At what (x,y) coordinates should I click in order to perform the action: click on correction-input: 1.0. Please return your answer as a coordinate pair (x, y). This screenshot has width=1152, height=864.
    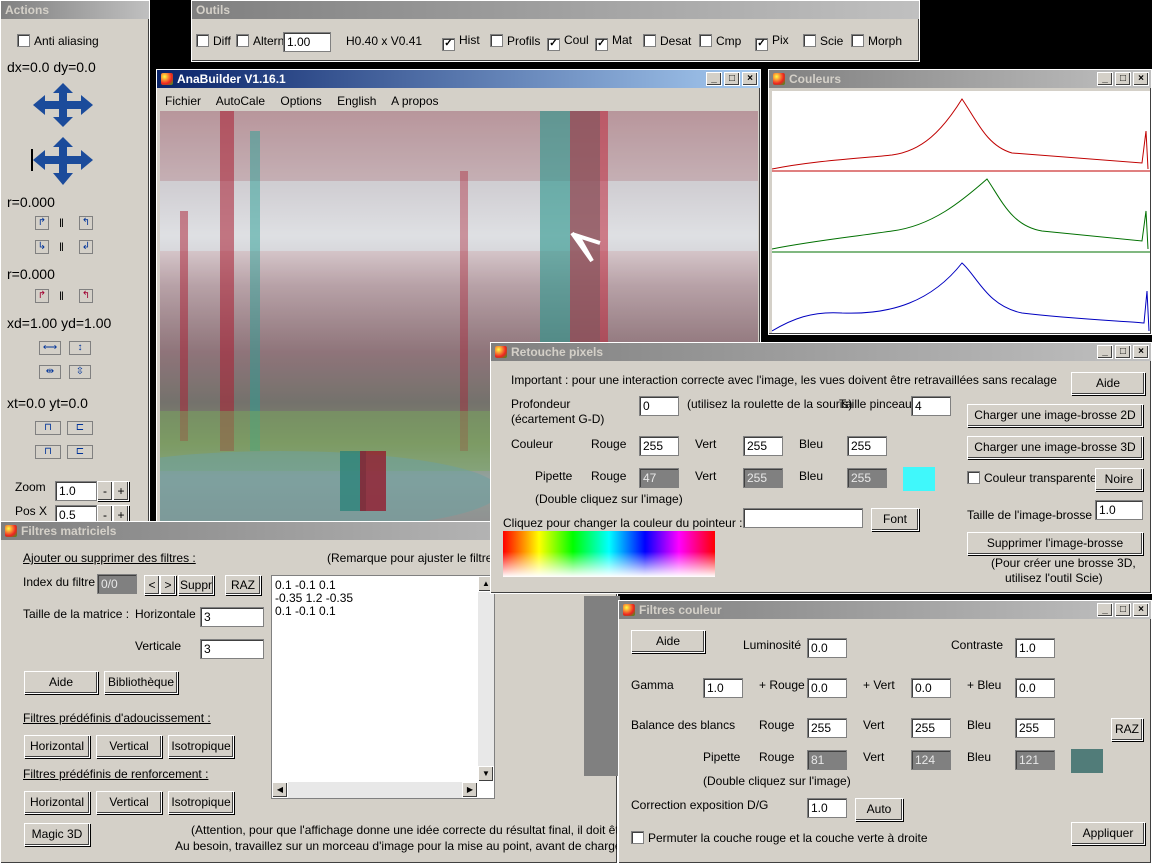
    Looking at the image, I should click on (827, 808).